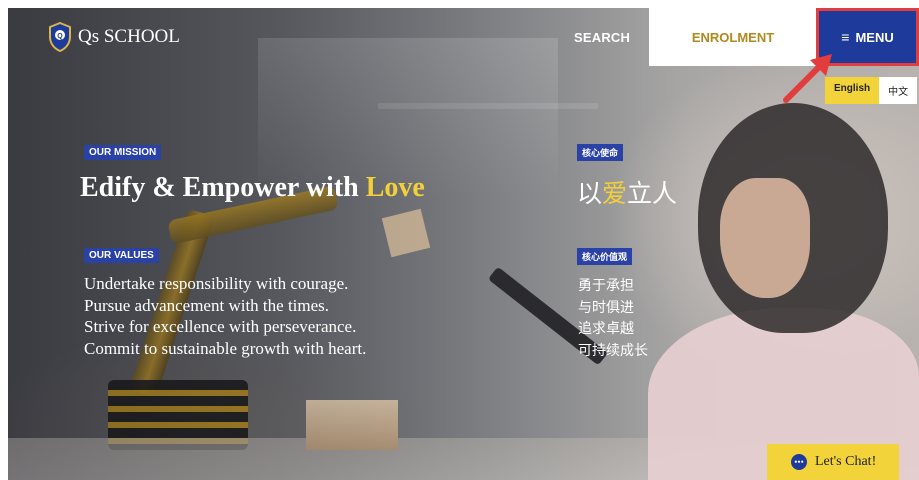 The width and height of the screenshot is (919, 480). Describe the element at coordinates (845, 37) in the screenshot. I see `hamburger-icon: ≡` at that location.